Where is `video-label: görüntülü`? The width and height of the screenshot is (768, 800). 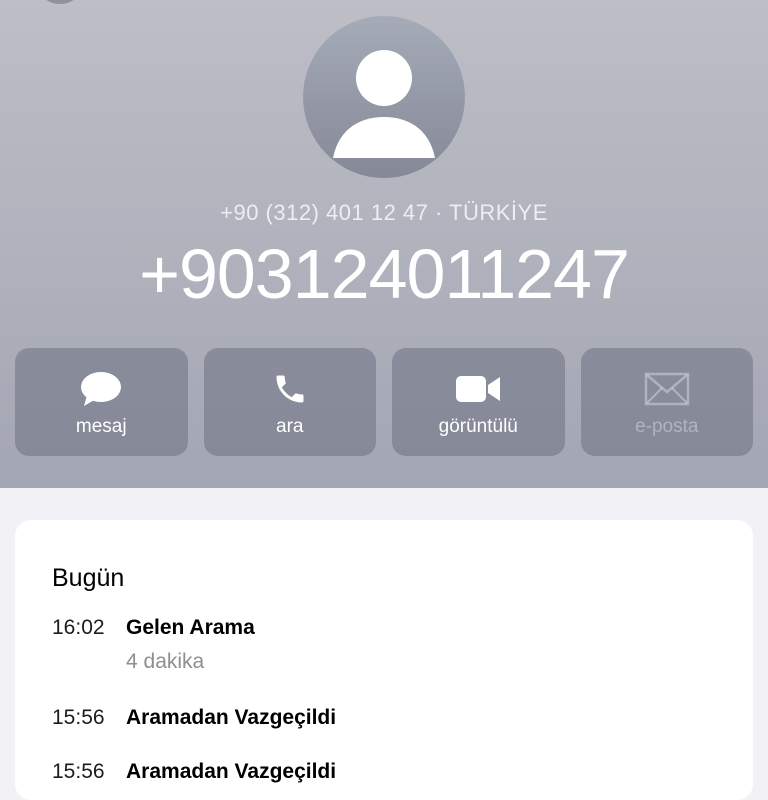
video-label: görüntülü is located at coordinates (478, 426).